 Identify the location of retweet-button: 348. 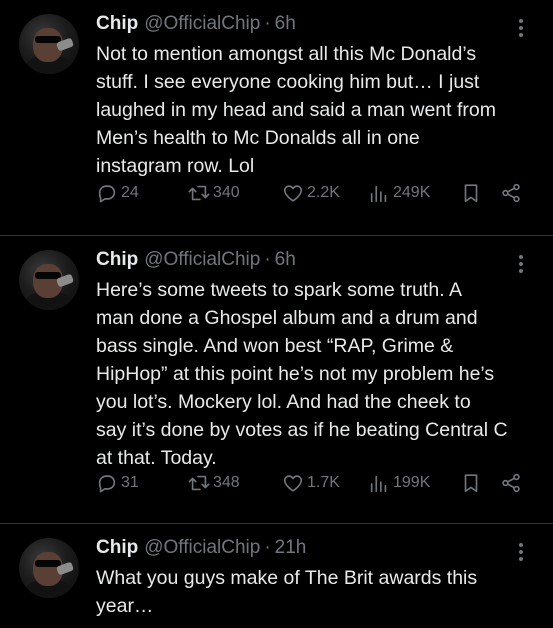
(214, 483).